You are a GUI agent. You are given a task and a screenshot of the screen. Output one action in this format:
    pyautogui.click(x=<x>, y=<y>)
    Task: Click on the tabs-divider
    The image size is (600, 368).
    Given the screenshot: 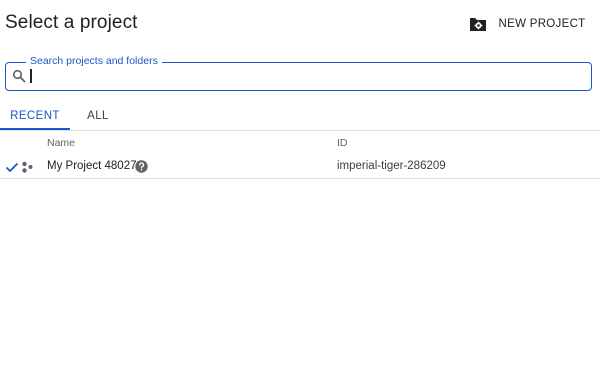 What is the action you would take?
    pyautogui.click(x=300, y=130)
    